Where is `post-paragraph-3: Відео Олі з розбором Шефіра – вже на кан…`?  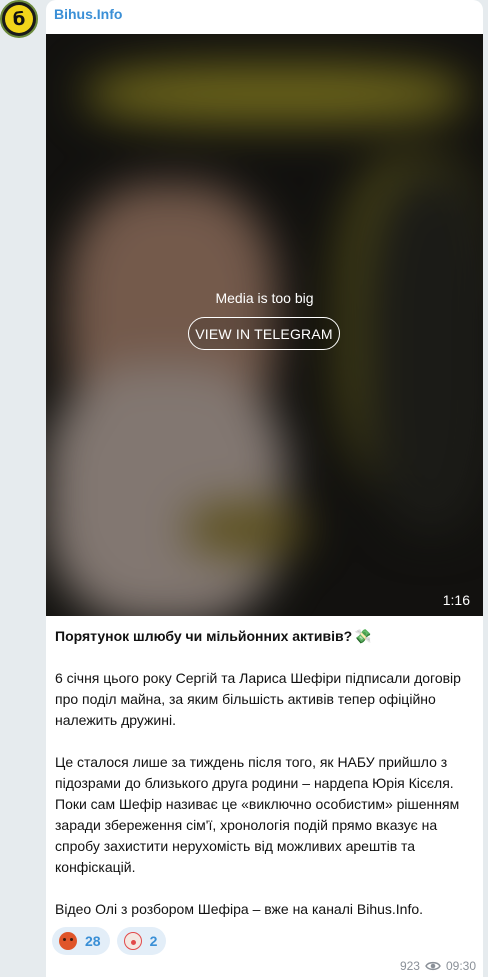
post-paragraph-3: Відео Олі з розбором Шефіра – вже на кан… is located at coordinates (239, 909).